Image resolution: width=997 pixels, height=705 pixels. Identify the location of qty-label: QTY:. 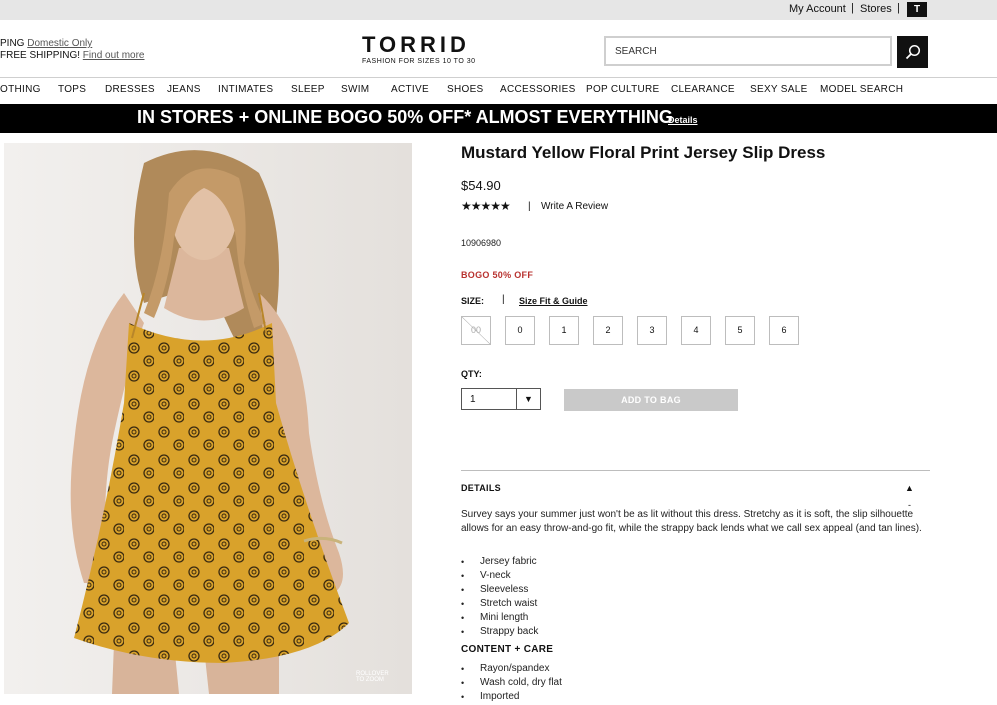
(471, 374).